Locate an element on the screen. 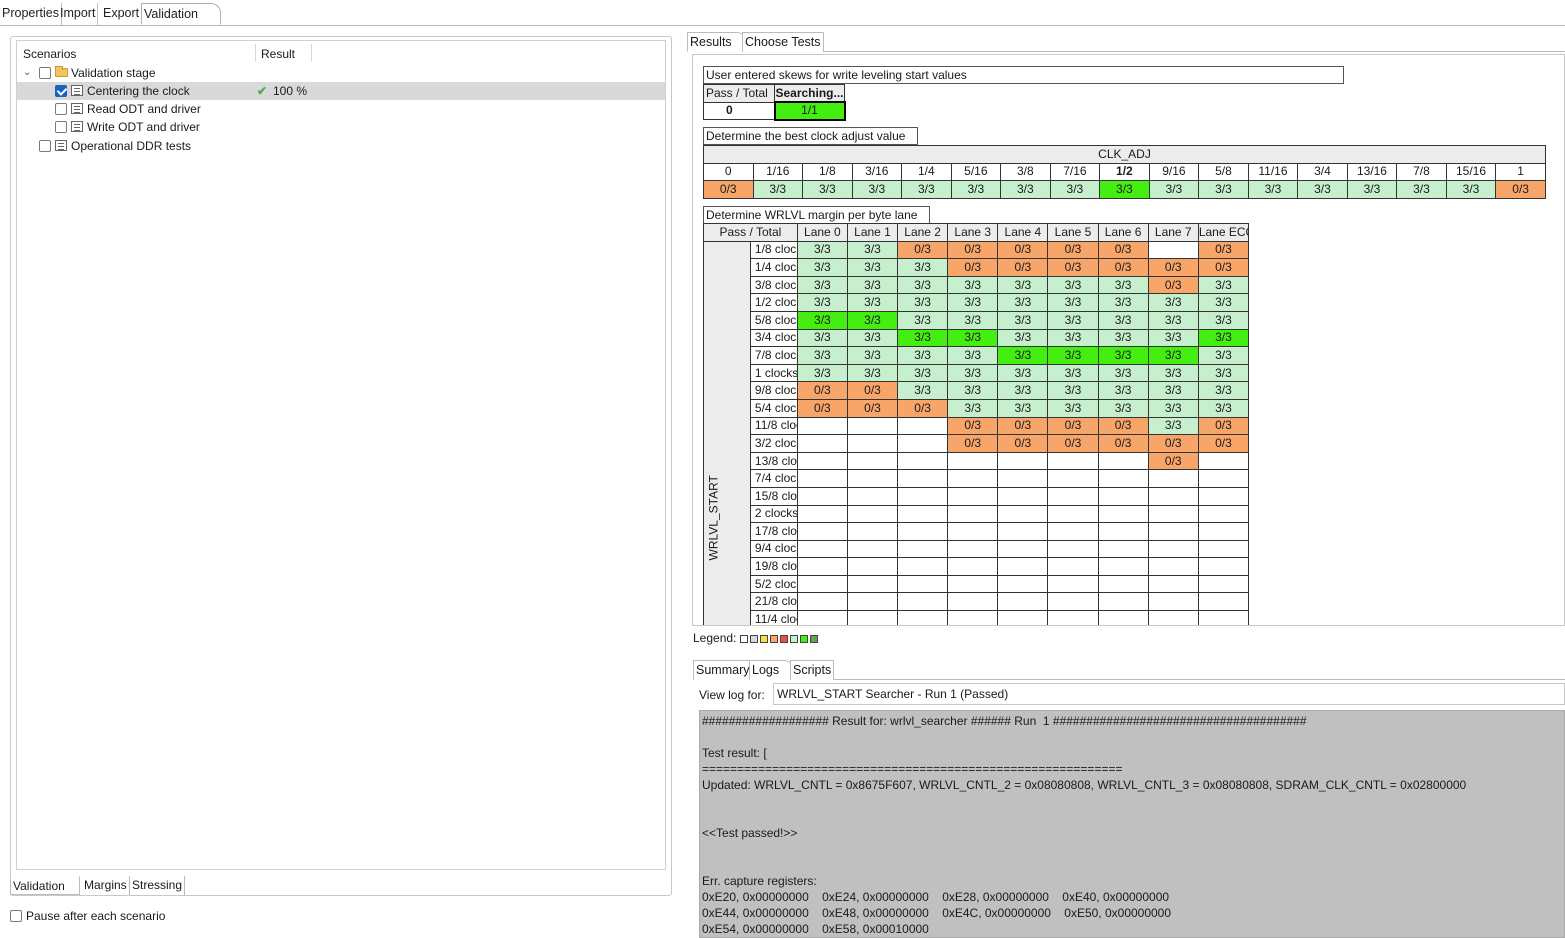 The height and width of the screenshot is (938, 1565). test-icon is located at coordinates (77, 108).